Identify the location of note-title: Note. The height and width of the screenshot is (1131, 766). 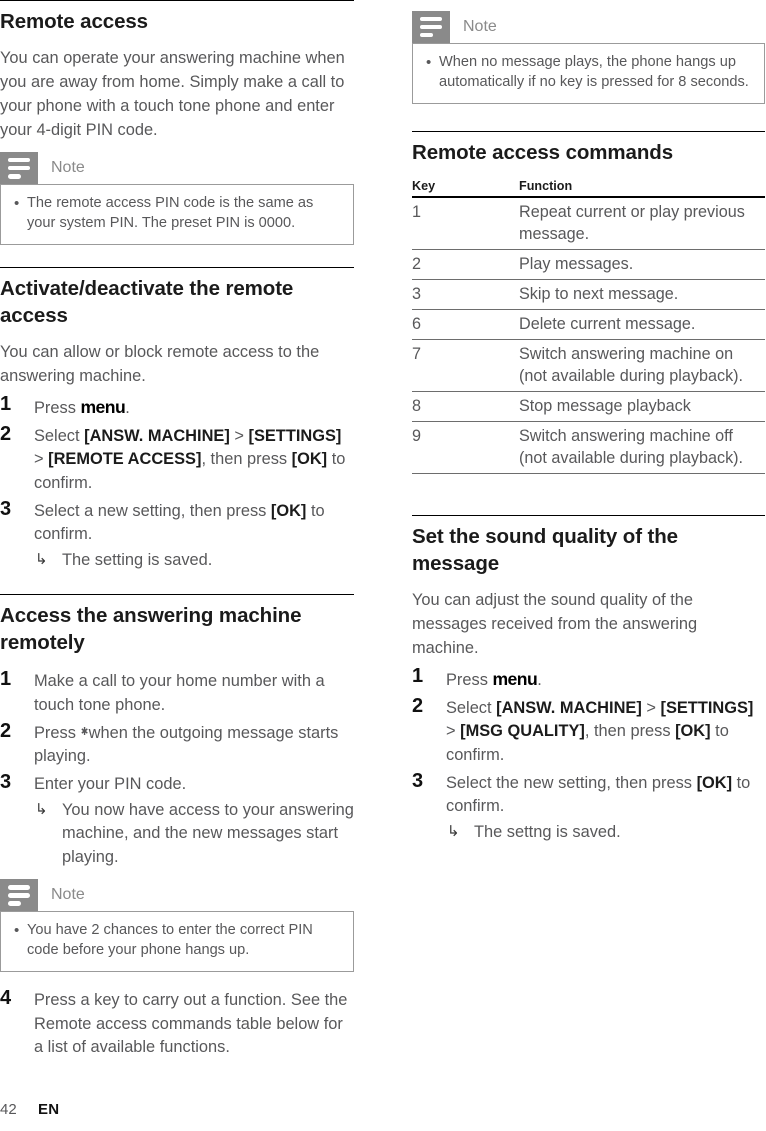
(68, 895).